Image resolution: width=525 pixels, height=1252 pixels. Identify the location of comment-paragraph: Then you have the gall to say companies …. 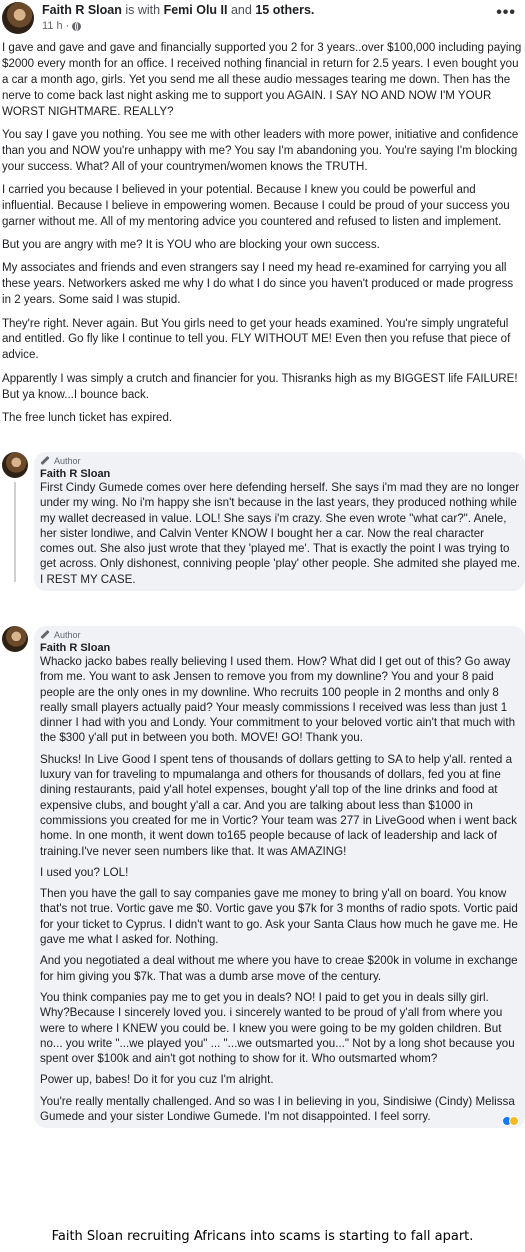
(279, 917).